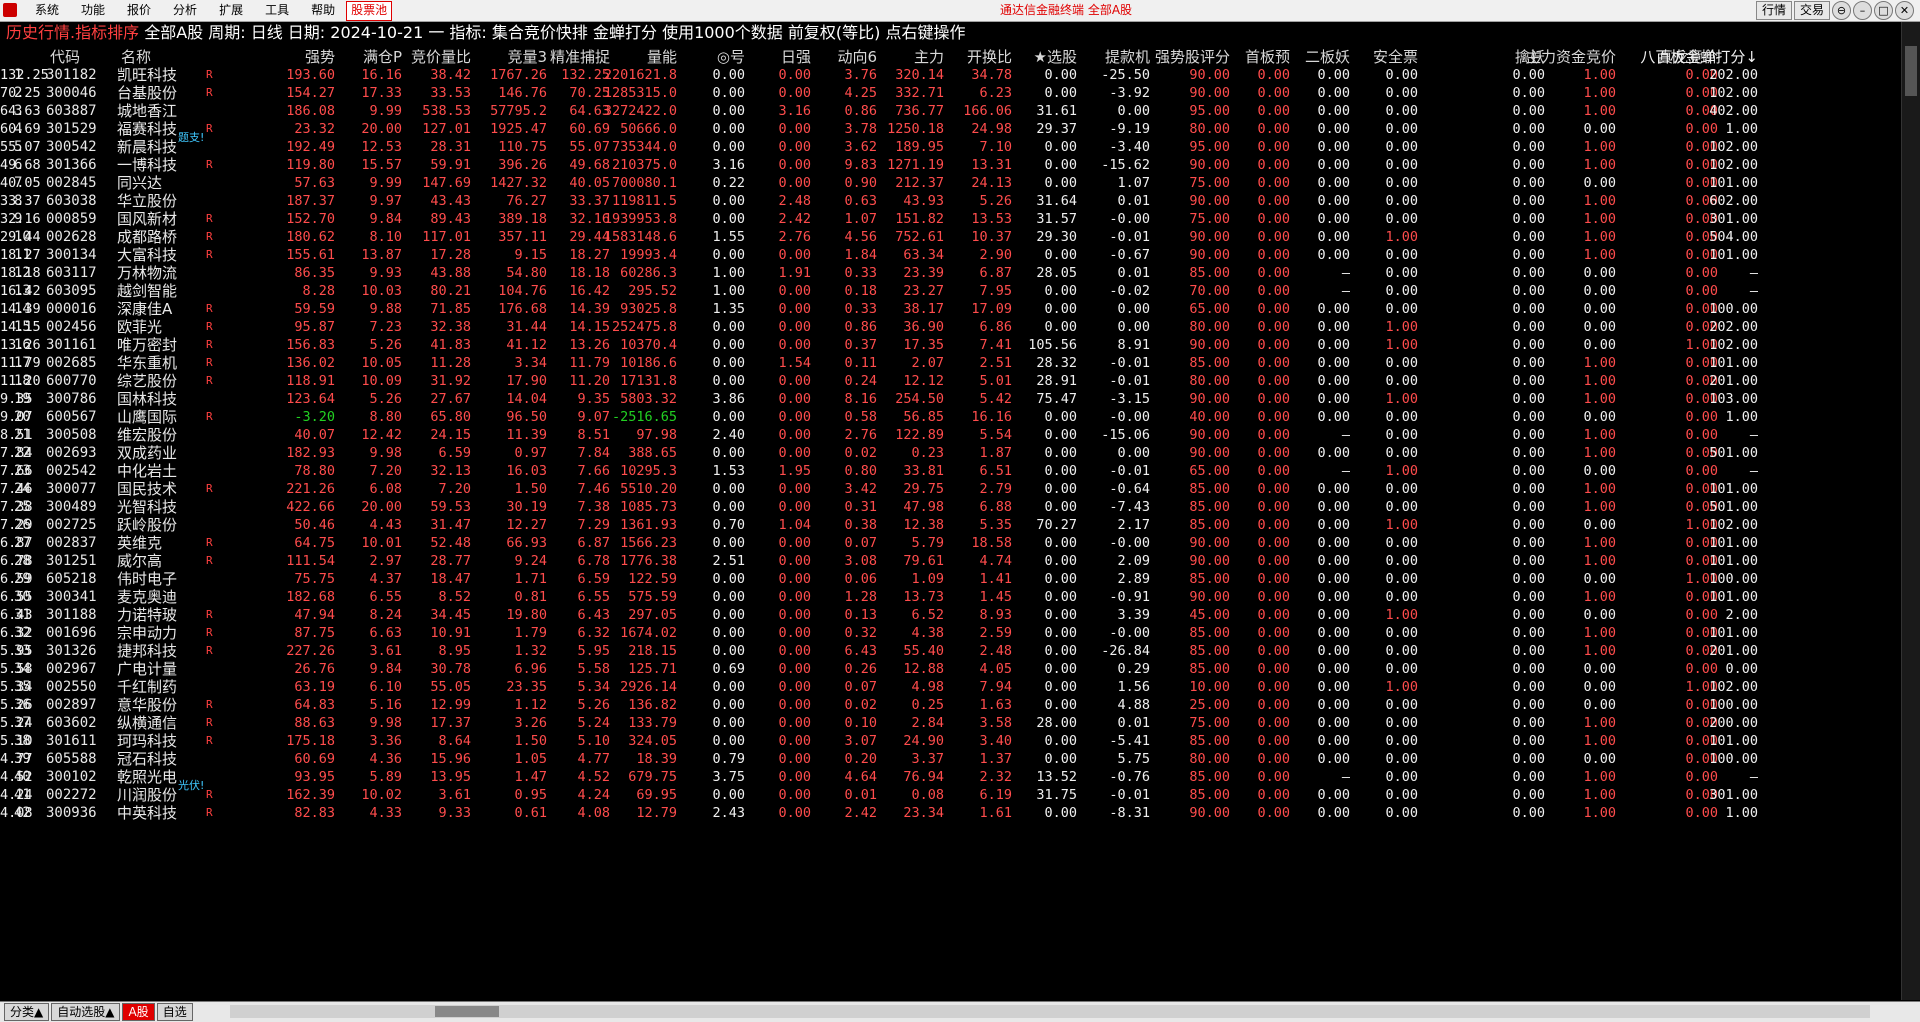 This screenshot has width=1920, height=1022. What do you see at coordinates (277, 10) in the screenshot?
I see `menu-item-5: 工具` at bounding box center [277, 10].